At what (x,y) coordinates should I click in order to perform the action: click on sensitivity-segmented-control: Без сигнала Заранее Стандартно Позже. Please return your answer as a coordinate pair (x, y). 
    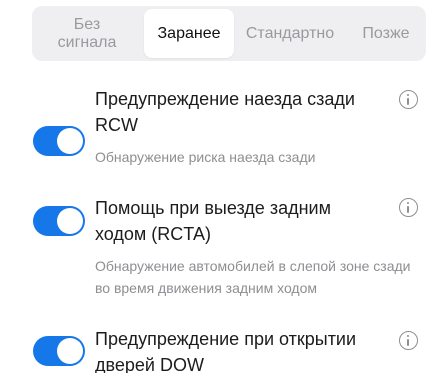
    Looking at the image, I should click on (229, 33).